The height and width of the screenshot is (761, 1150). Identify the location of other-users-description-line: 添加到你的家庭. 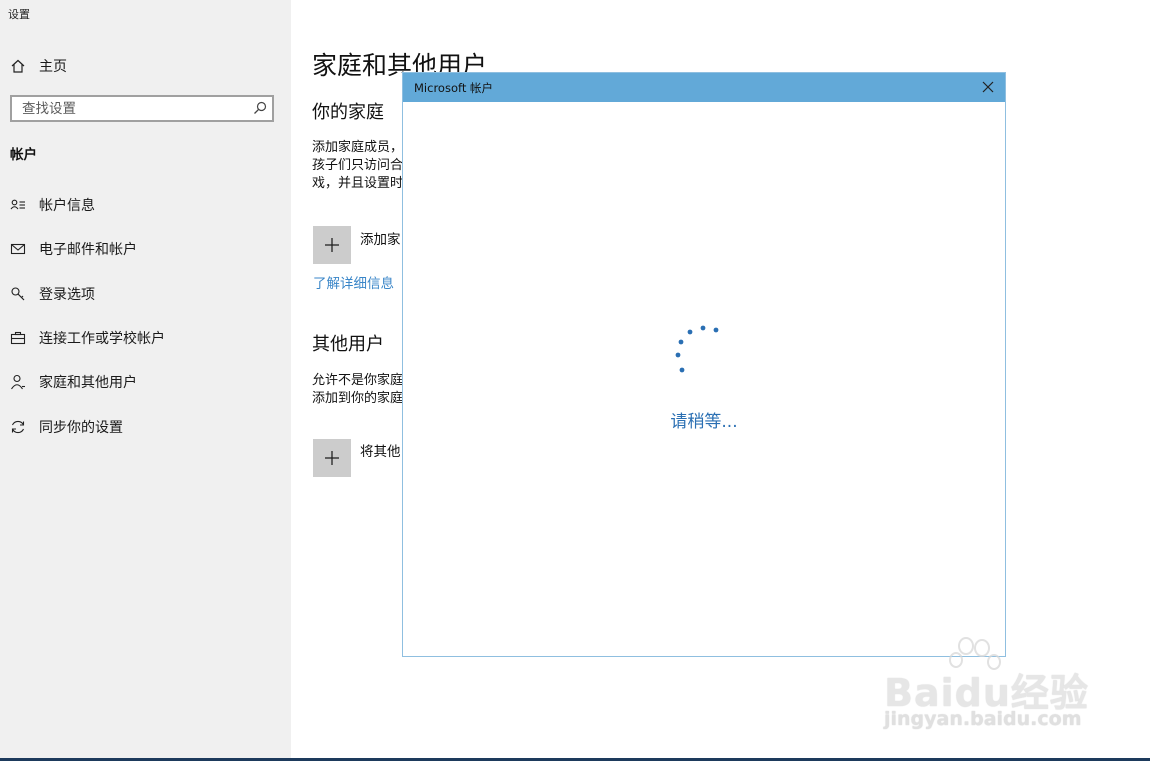
(358, 398).